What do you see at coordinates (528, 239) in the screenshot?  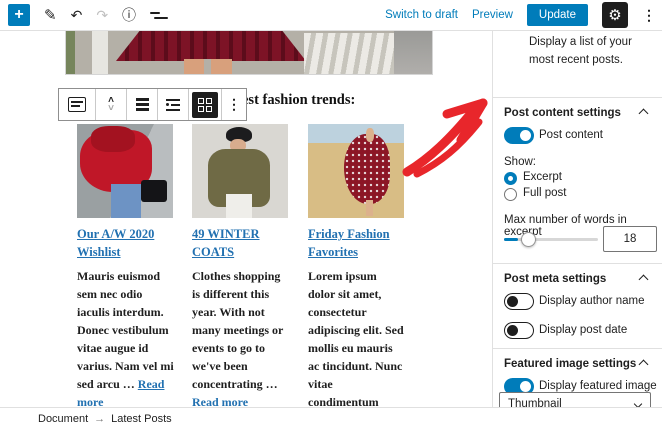 I see `slider-handle` at bounding box center [528, 239].